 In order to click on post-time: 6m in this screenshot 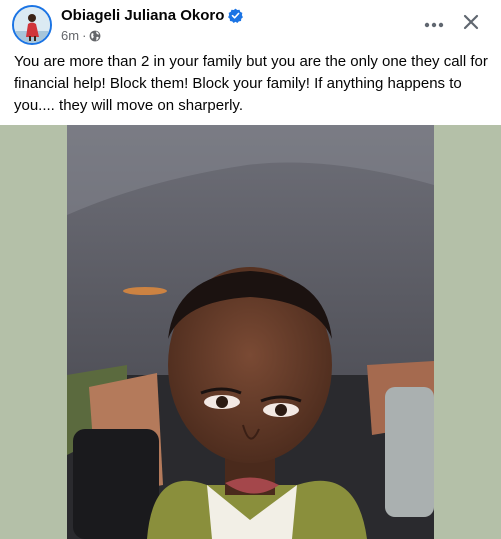, I will do `click(70, 35)`.